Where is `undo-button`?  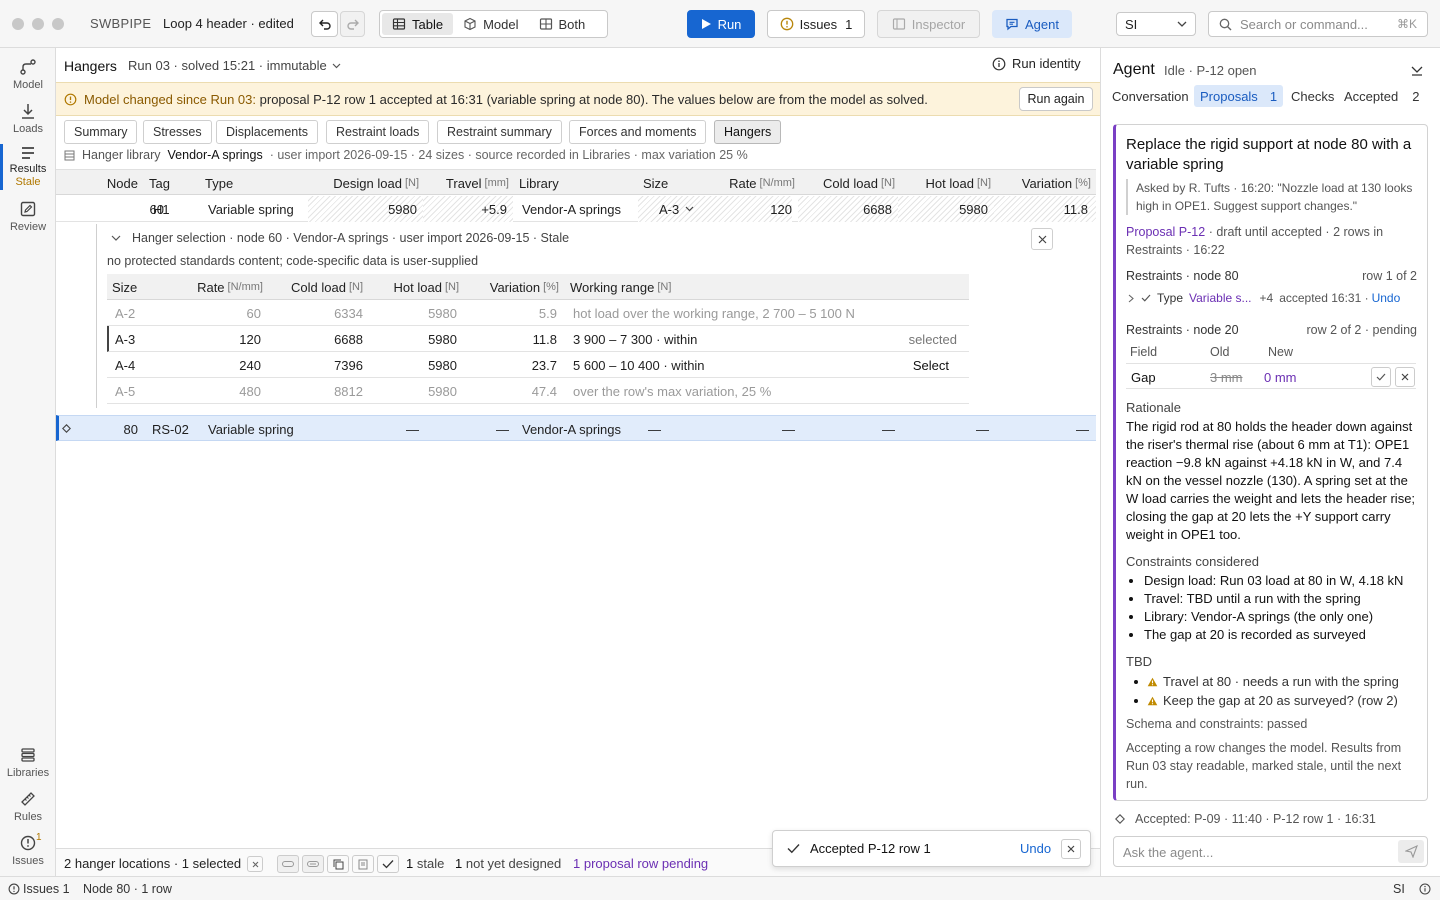
undo-button is located at coordinates (324, 24).